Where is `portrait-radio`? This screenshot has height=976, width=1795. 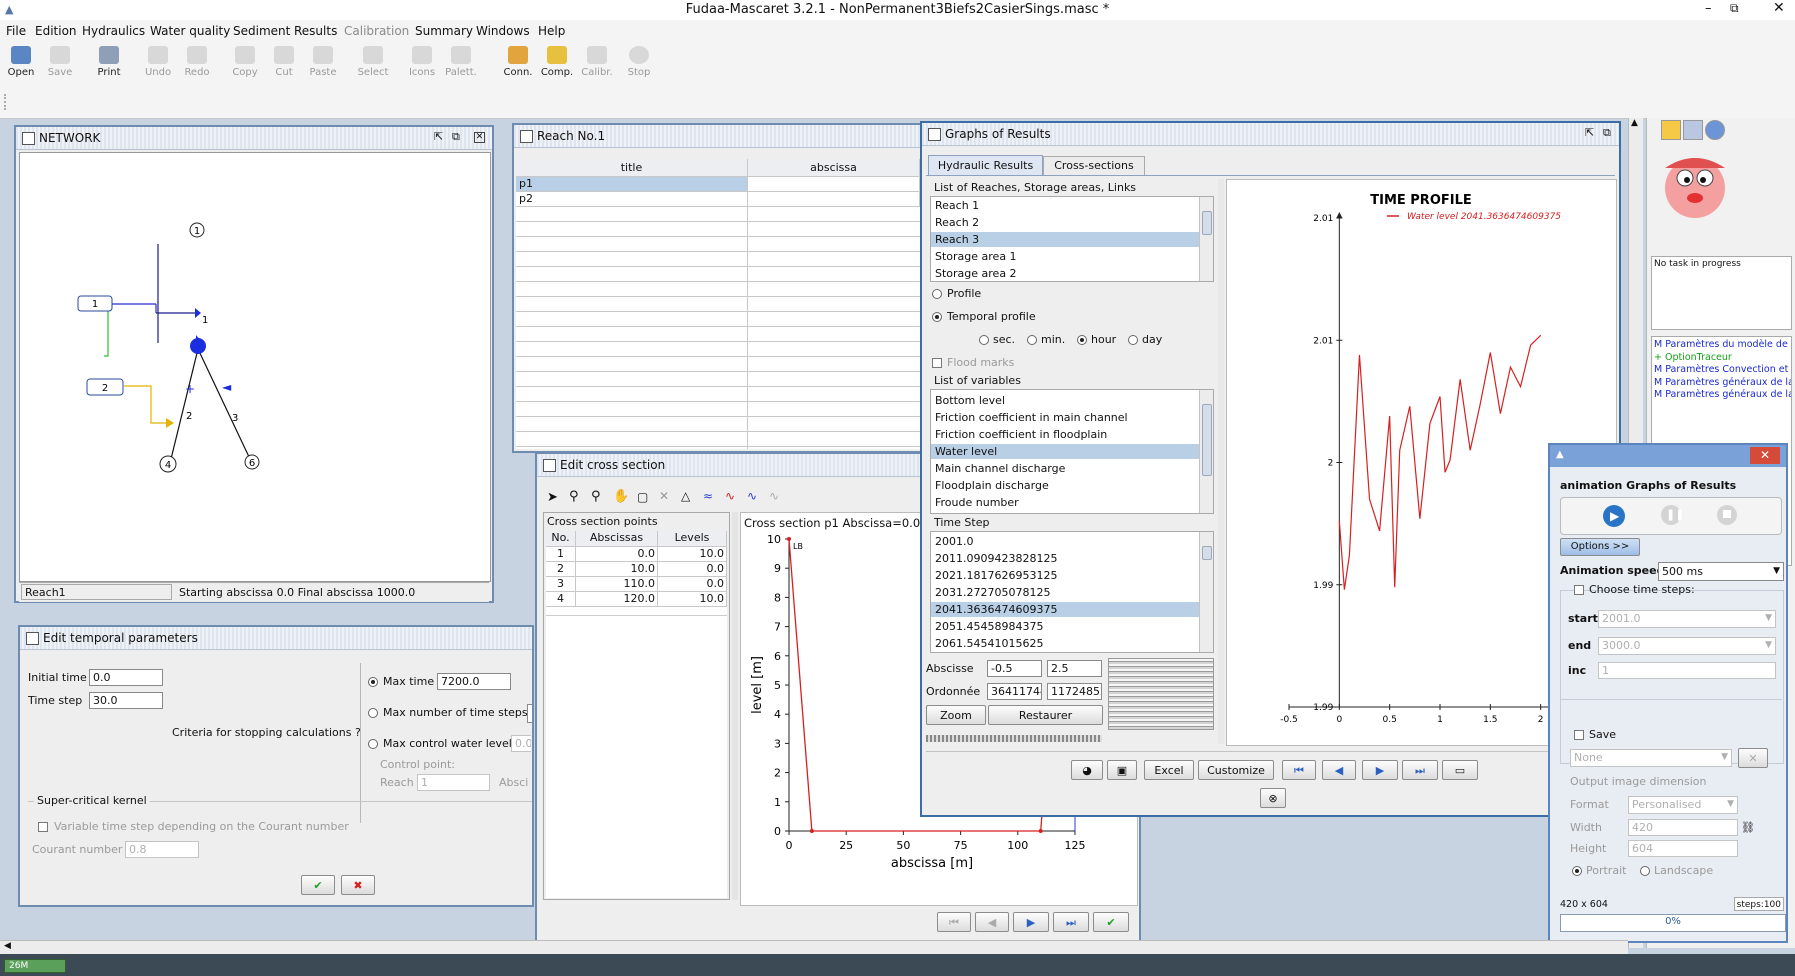 portrait-radio is located at coordinates (1577, 871).